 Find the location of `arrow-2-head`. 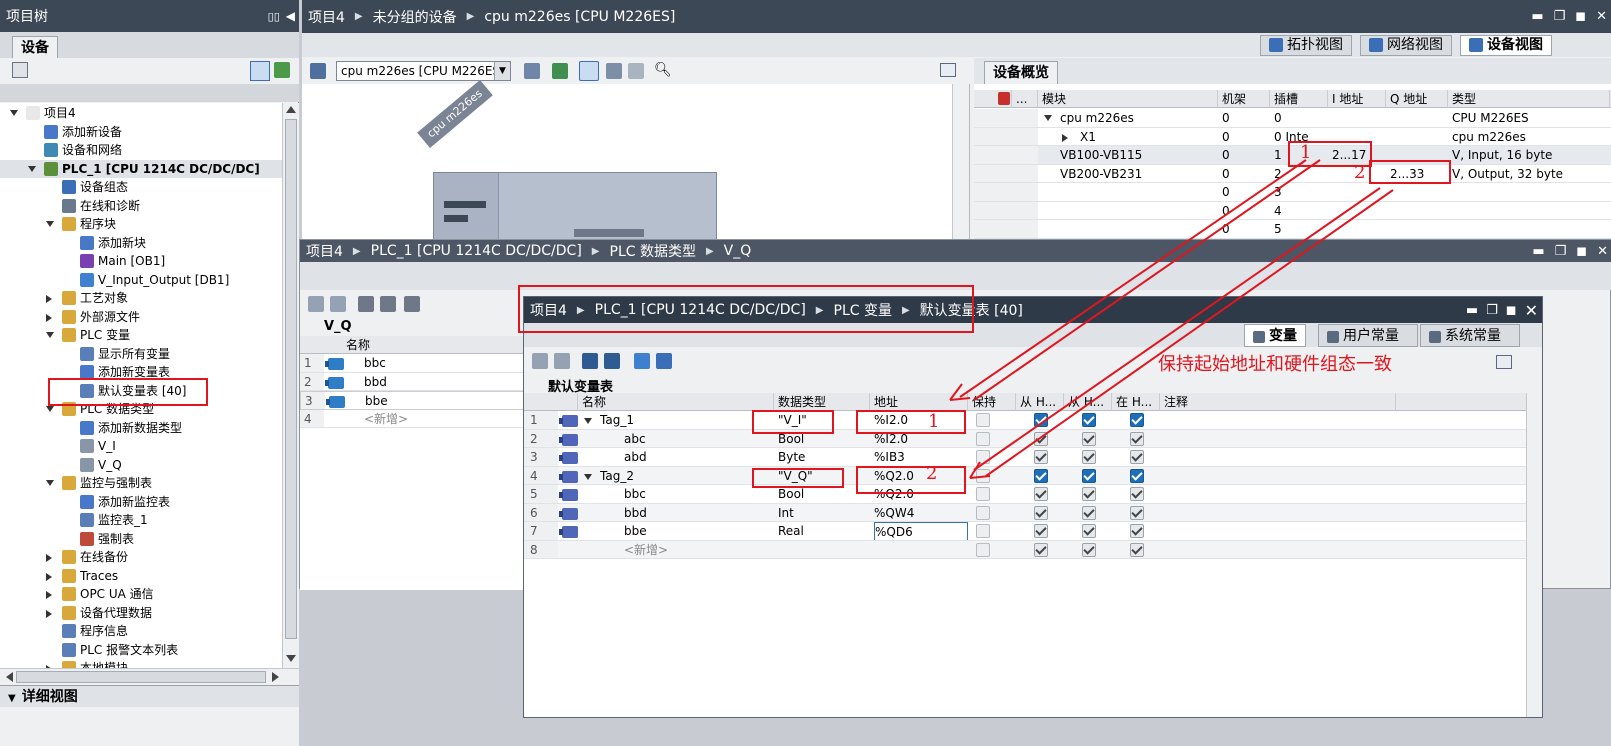

arrow-2-head is located at coordinates (980, 470).